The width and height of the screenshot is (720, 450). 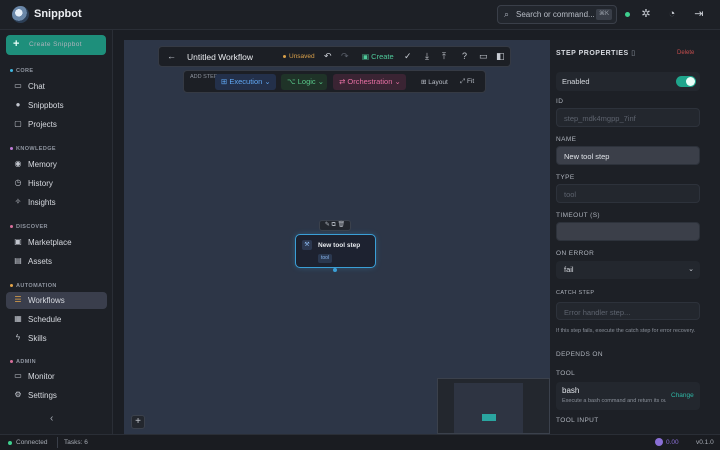 I want to click on section-discover: DISCOVER, so click(x=29, y=227).